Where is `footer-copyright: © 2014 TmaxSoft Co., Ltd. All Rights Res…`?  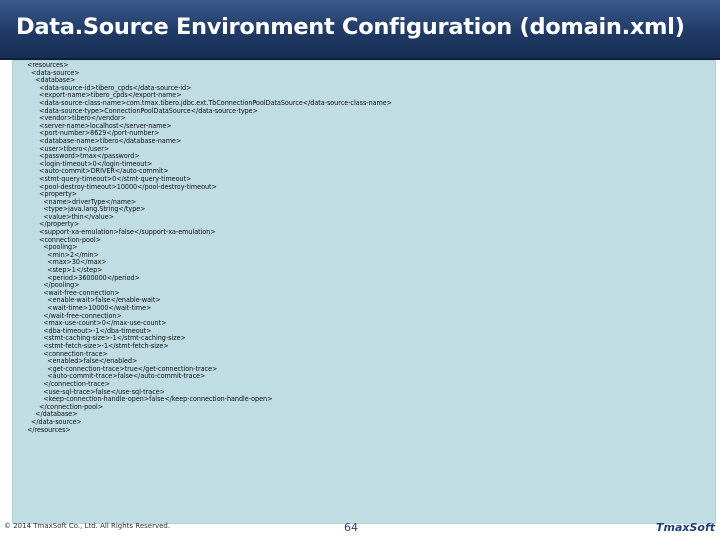
footer-copyright: © 2014 TmaxSoft Co., Ltd. All Rights Res… is located at coordinates (87, 526).